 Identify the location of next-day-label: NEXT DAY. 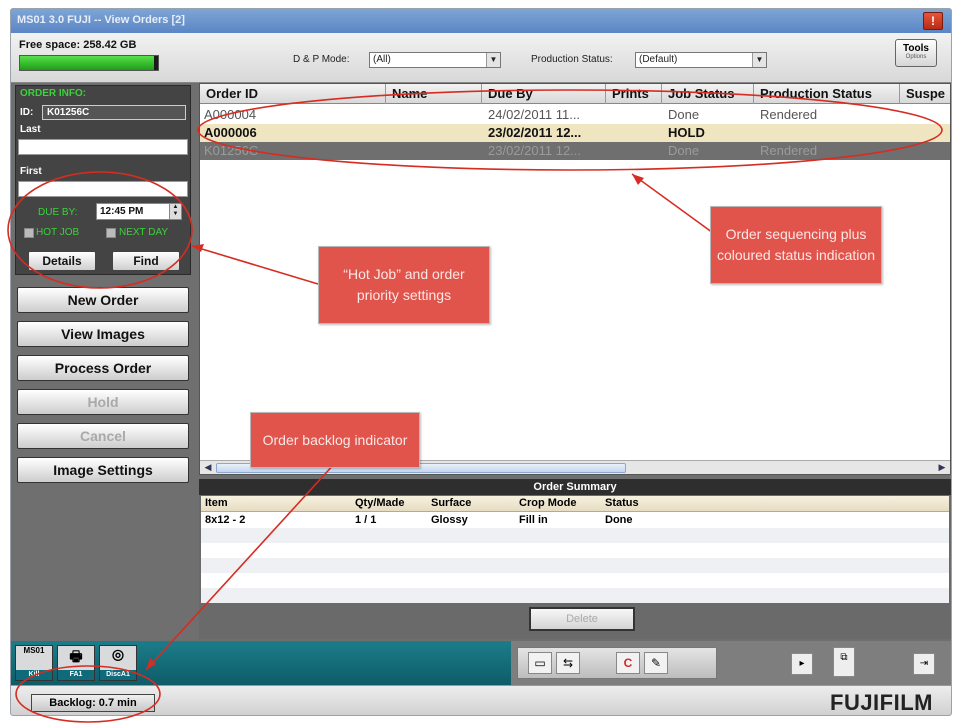
(144, 232).